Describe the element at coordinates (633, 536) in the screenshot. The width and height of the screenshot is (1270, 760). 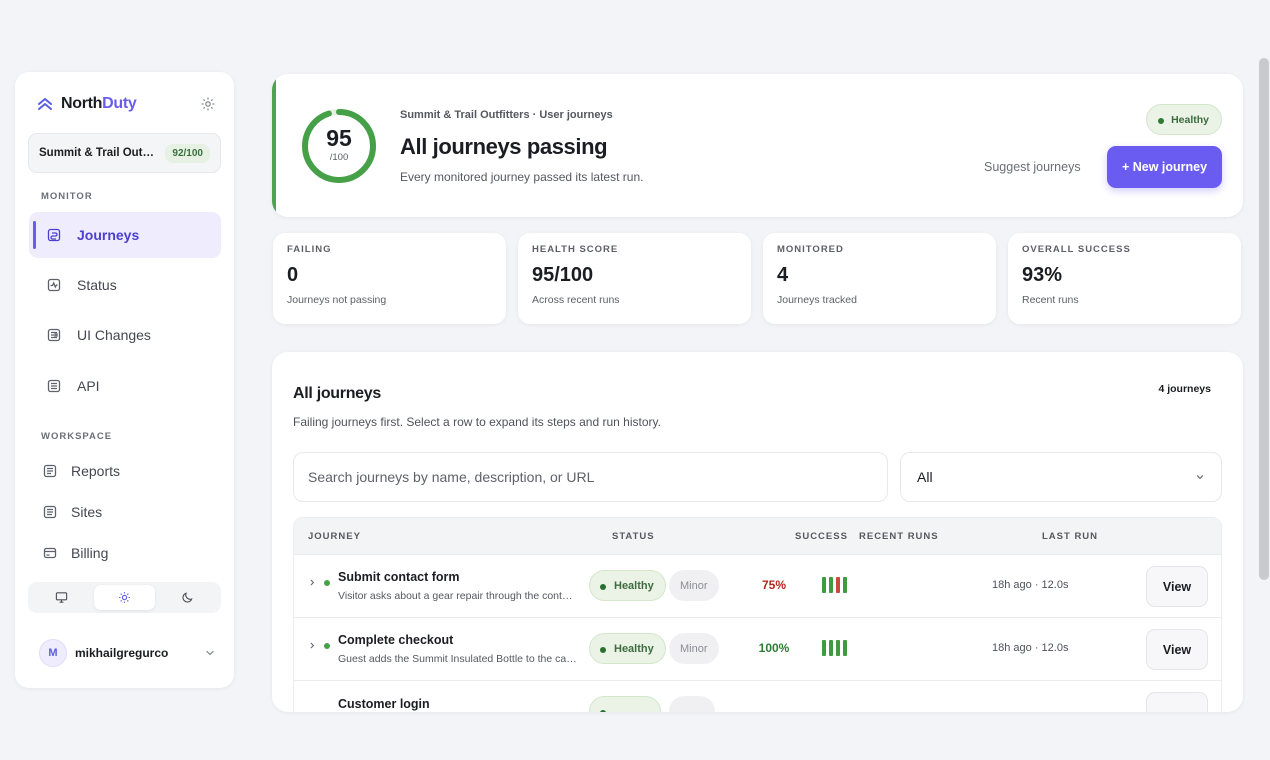
I see `column-header-status: STATUS` at that location.